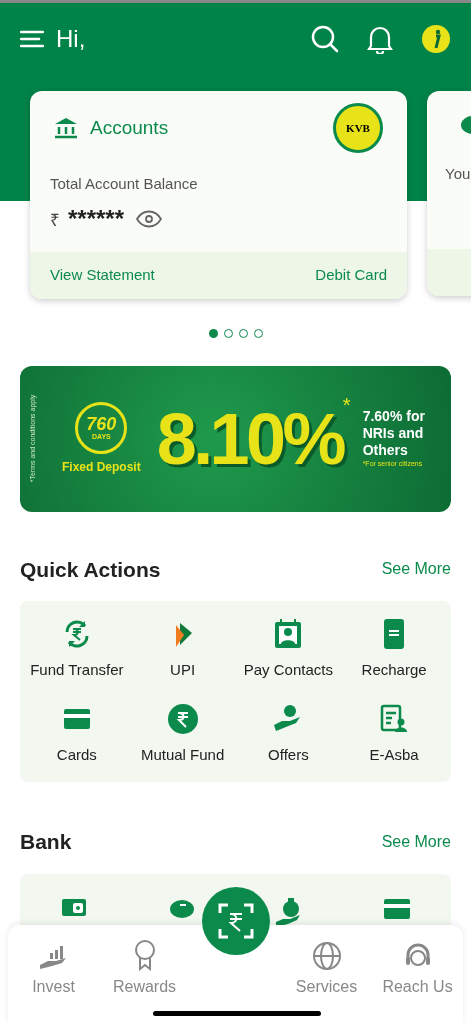 The height and width of the screenshot is (1024, 471). Describe the element at coordinates (358, 128) in the screenshot. I see `bank-logo: KVB` at that location.